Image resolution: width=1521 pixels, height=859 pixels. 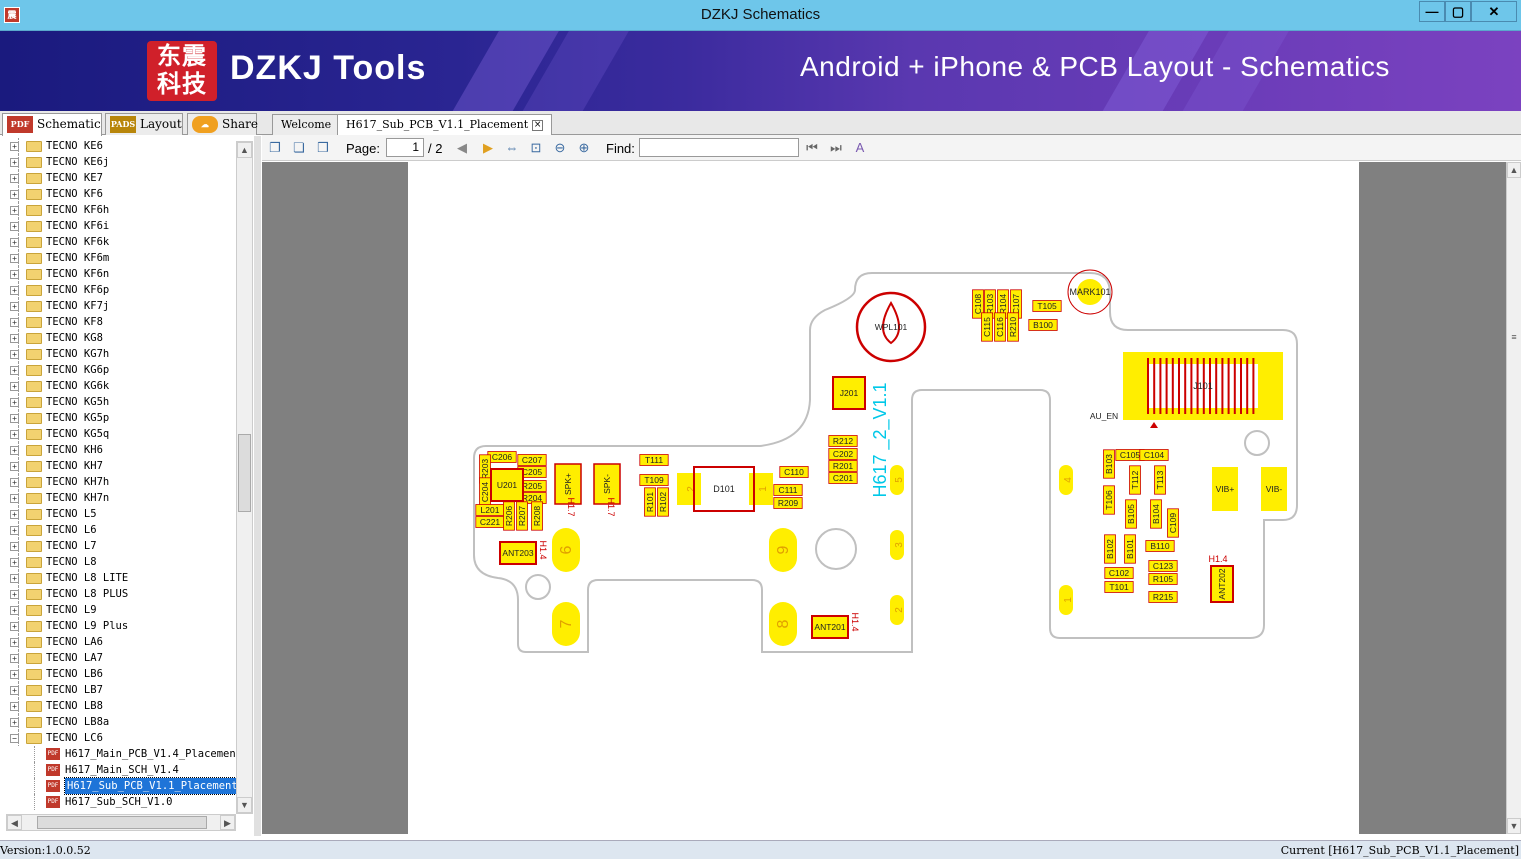 What do you see at coordinates (512, 148) in the screenshot?
I see `fit-width-icon: ⇔` at bounding box center [512, 148].